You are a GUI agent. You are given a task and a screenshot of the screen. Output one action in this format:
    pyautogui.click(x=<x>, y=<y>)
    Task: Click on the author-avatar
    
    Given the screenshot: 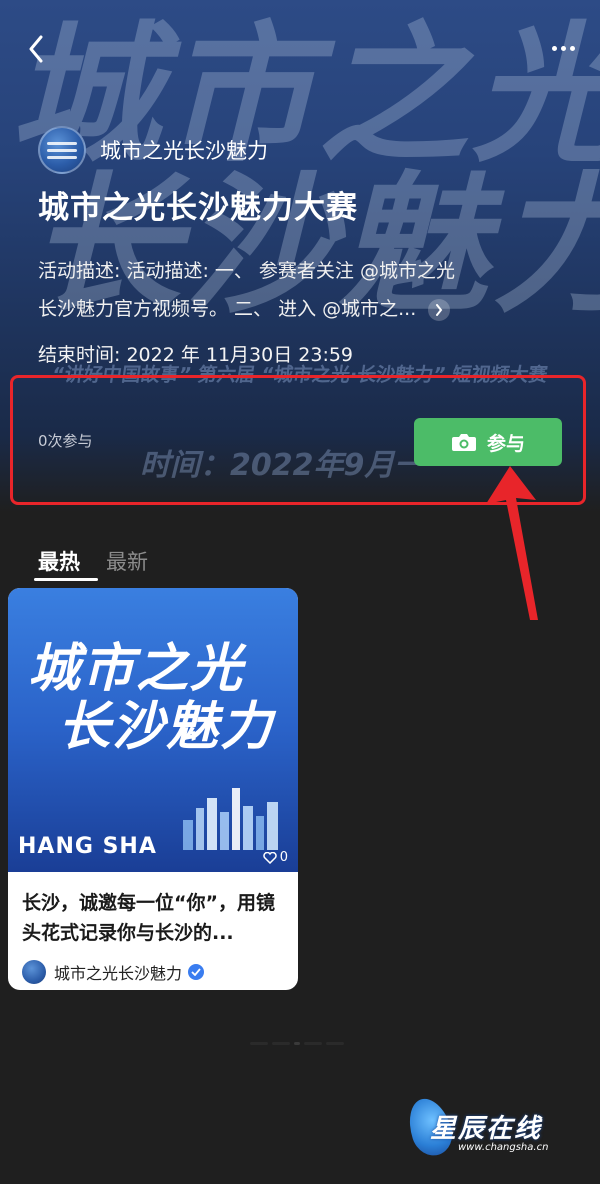 What is the action you would take?
    pyautogui.click(x=34, y=972)
    